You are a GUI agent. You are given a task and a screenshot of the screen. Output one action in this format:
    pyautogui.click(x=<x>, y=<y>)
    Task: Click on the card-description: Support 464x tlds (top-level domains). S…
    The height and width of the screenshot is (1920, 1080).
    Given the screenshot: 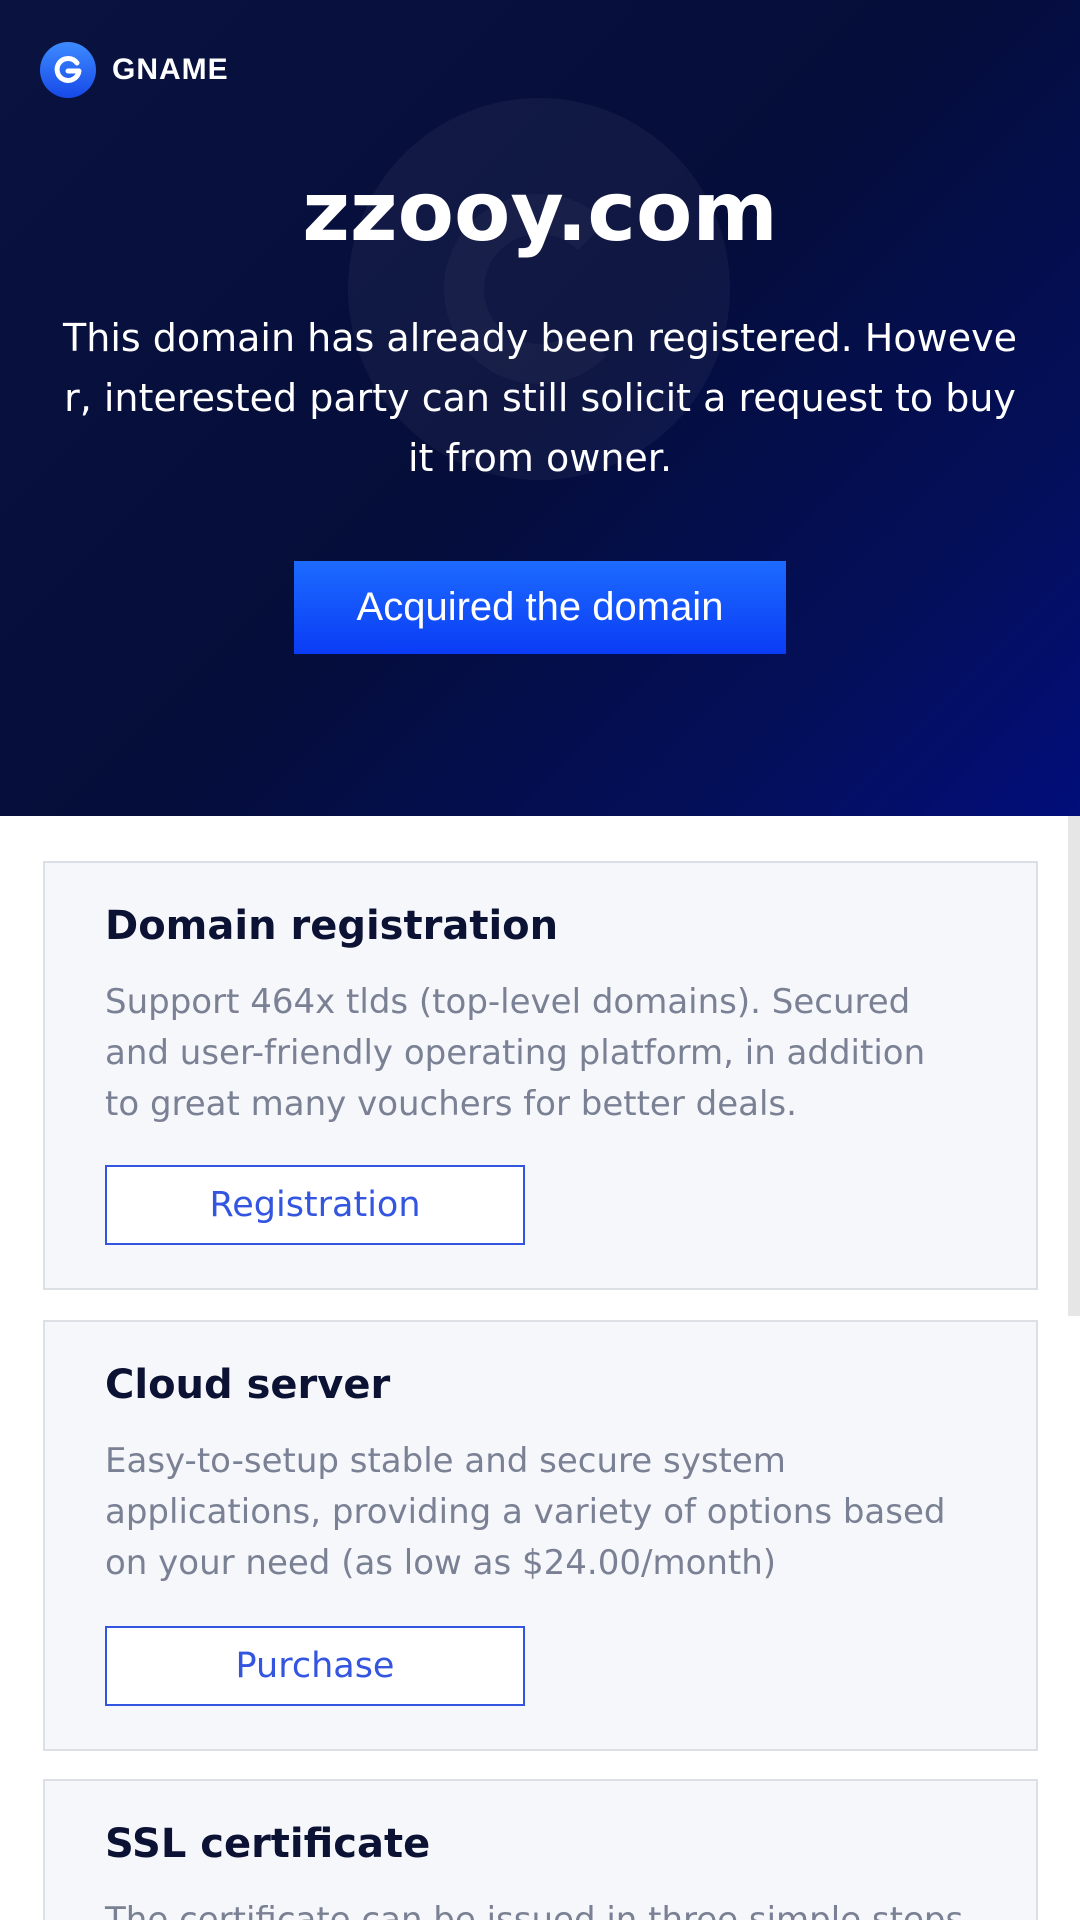 What is the action you would take?
    pyautogui.click(x=515, y=1053)
    